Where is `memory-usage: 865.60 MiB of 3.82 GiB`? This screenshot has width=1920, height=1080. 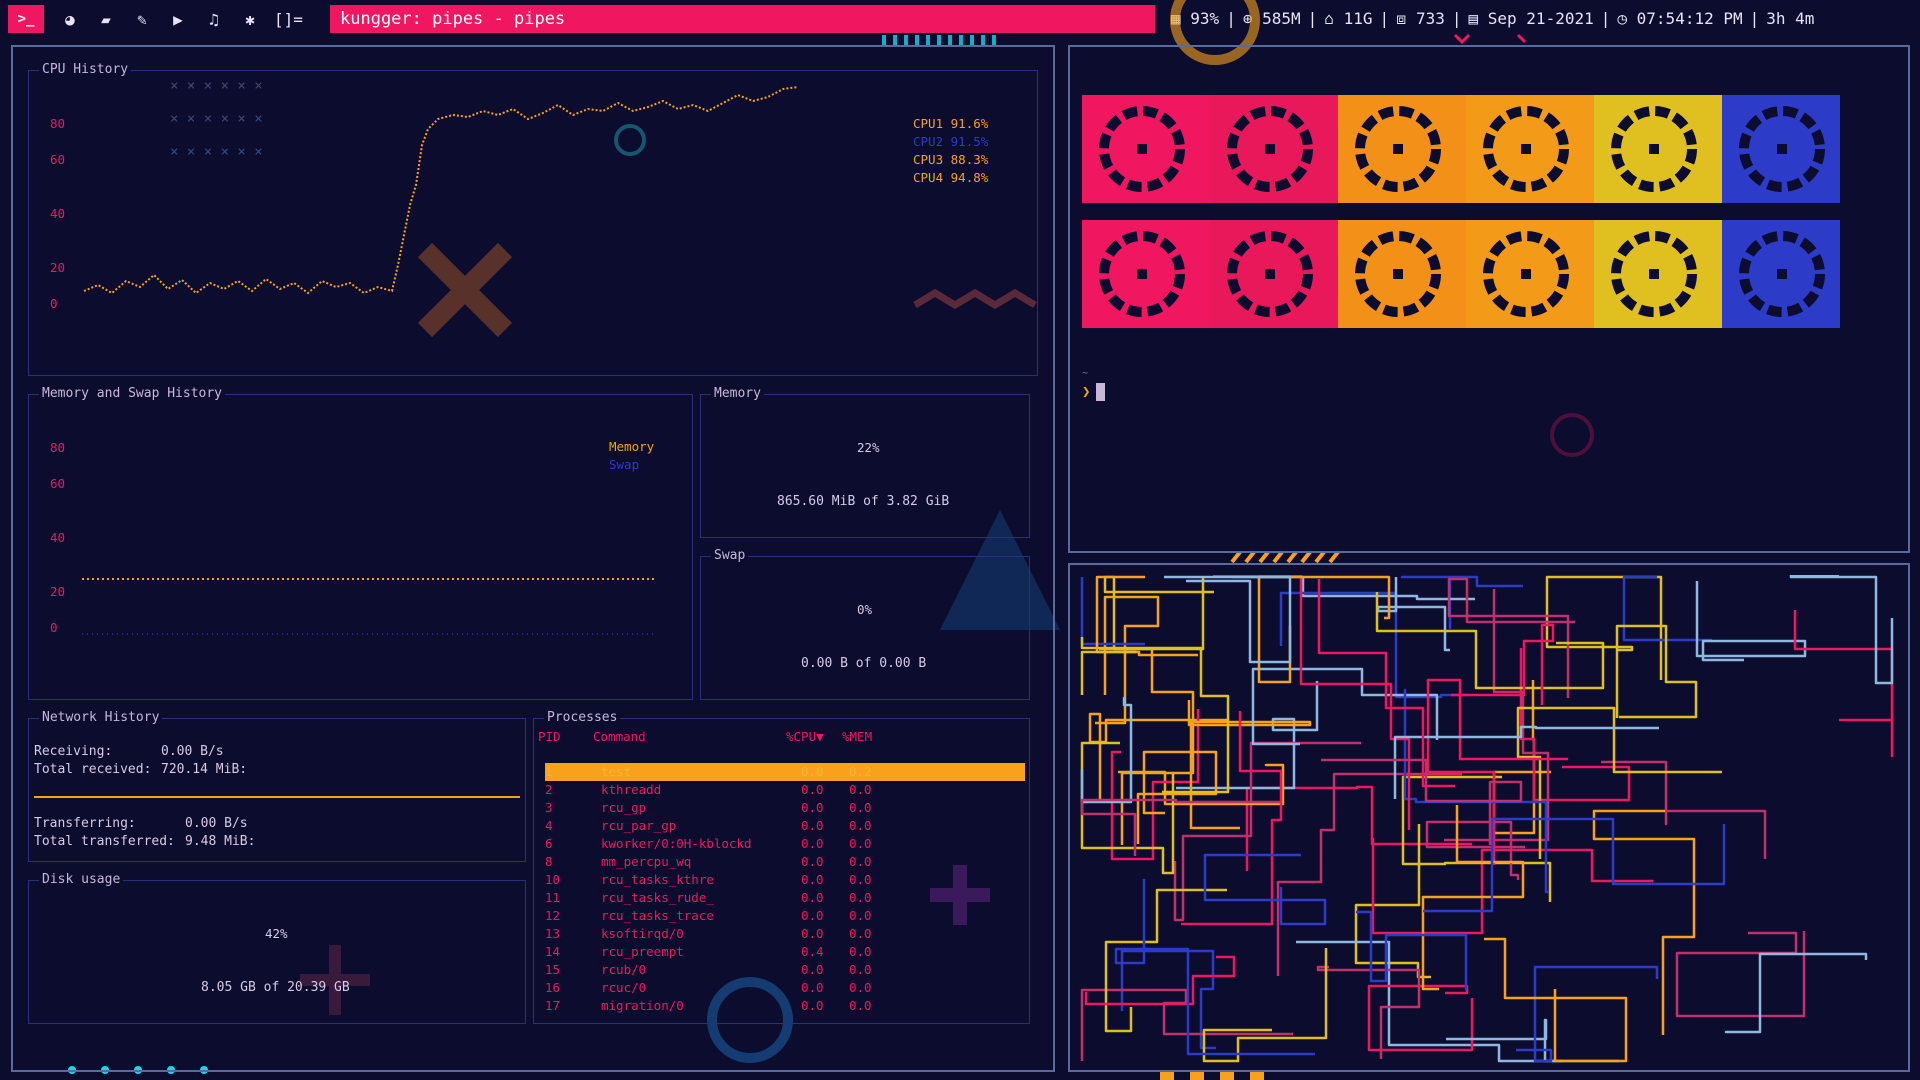 memory-usage: 865.60 MiB of 3.82 GiB is located at coordinates (863, 501).